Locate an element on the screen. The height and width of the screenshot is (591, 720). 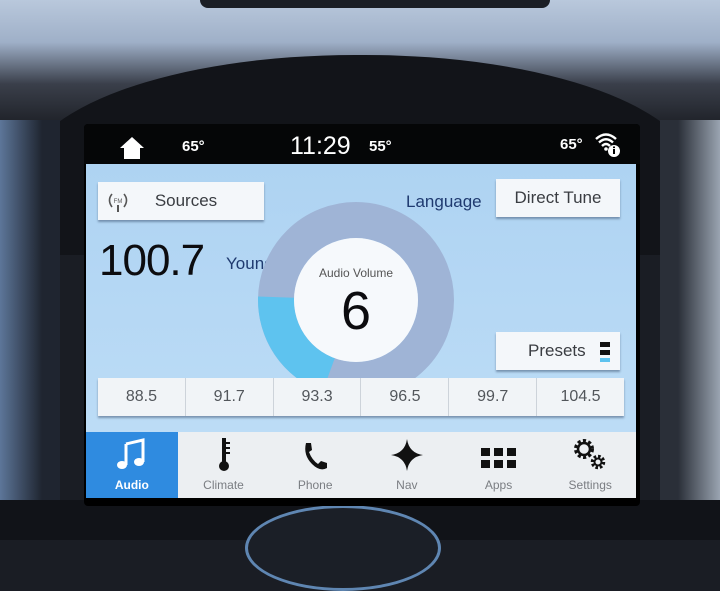
status-bar: 65° 11:29 55° 65° is located at coordinates (362, 144).